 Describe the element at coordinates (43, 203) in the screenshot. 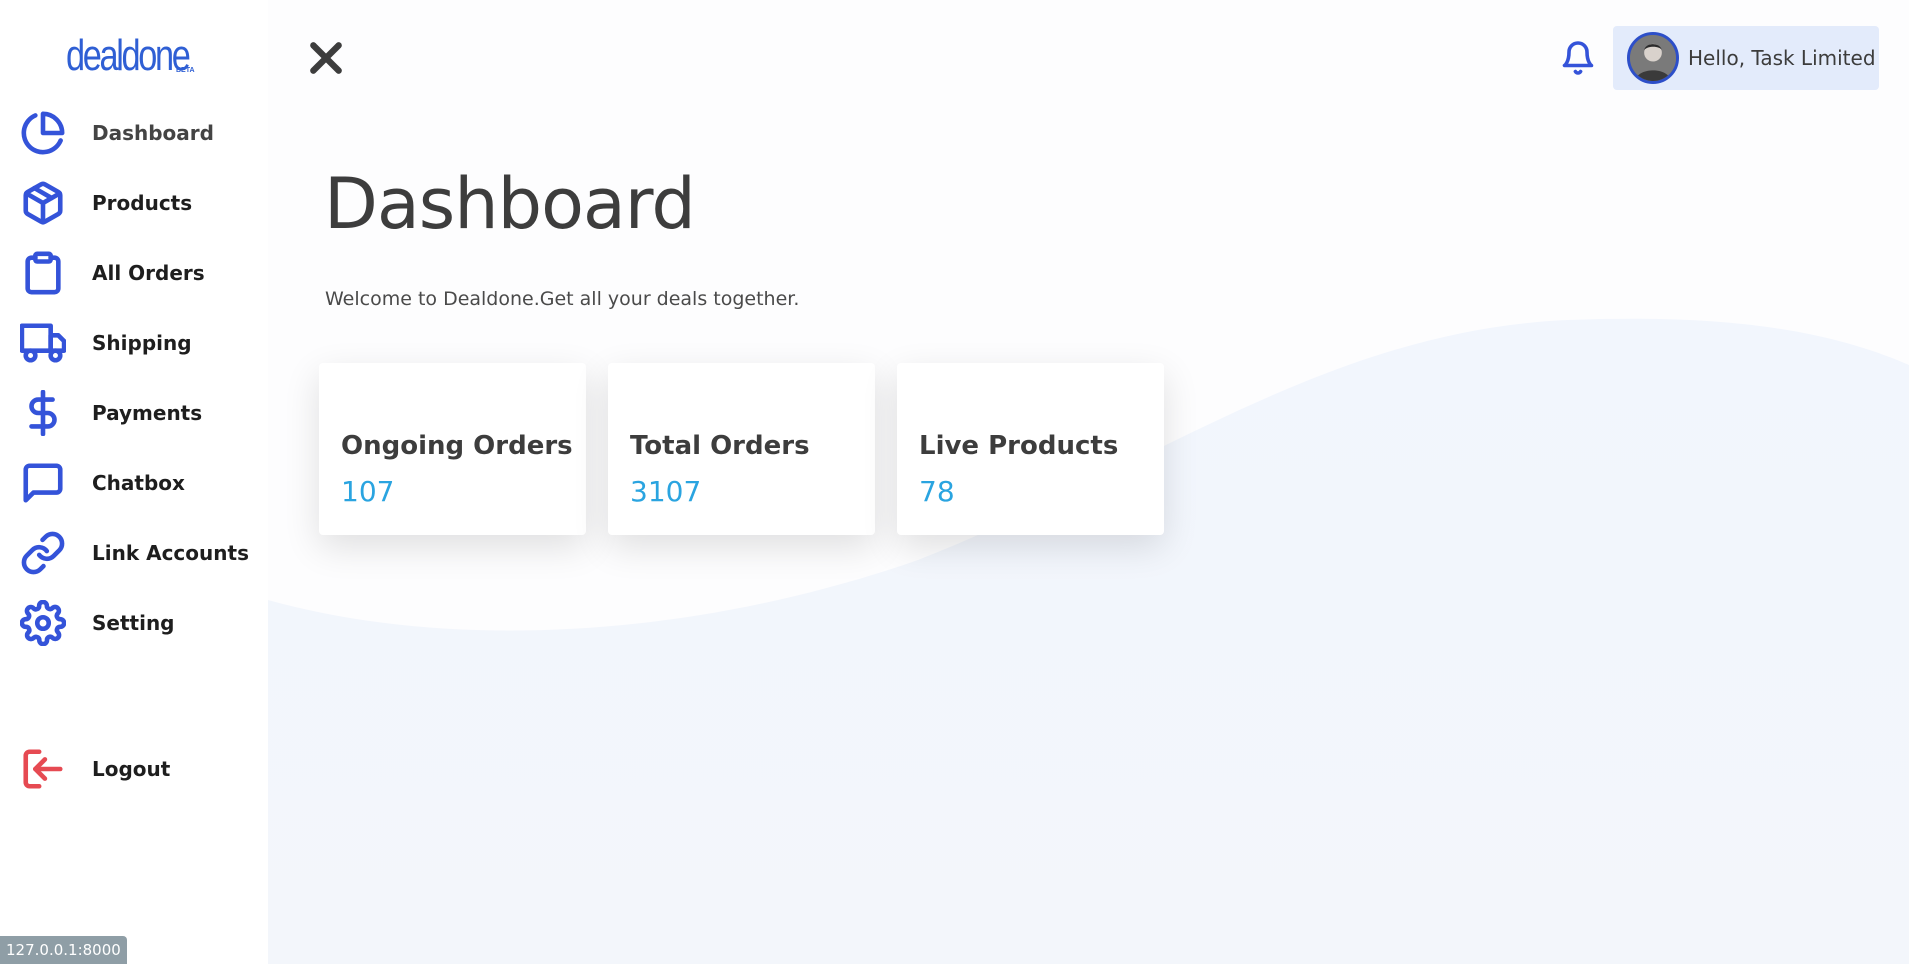

I see `box-icon` at that location.